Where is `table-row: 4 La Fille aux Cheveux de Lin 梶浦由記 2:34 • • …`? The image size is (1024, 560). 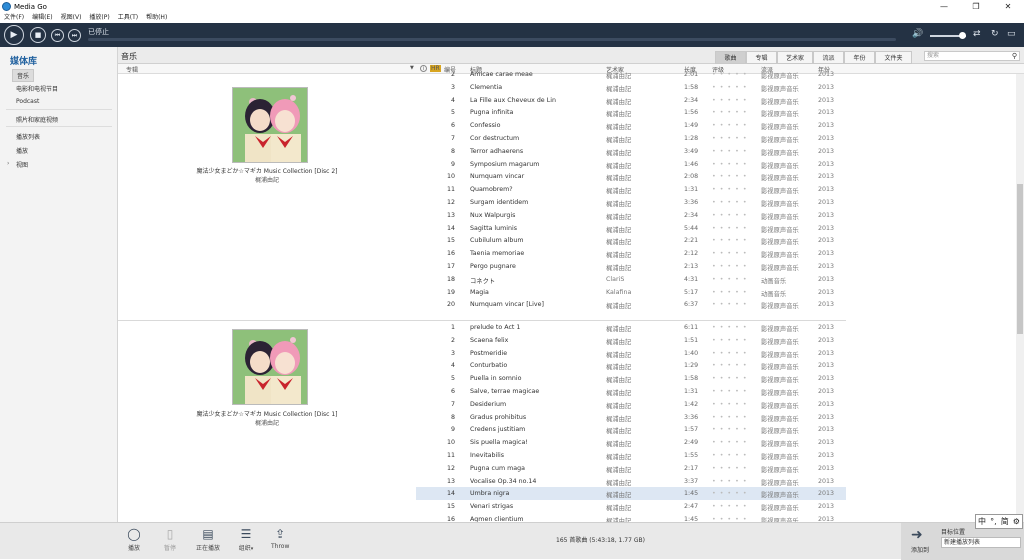
table-row: 4 La Fille aux Cheveux de Lin 梶浦由記 2:34 • • … is located at coordinates (631, 100).